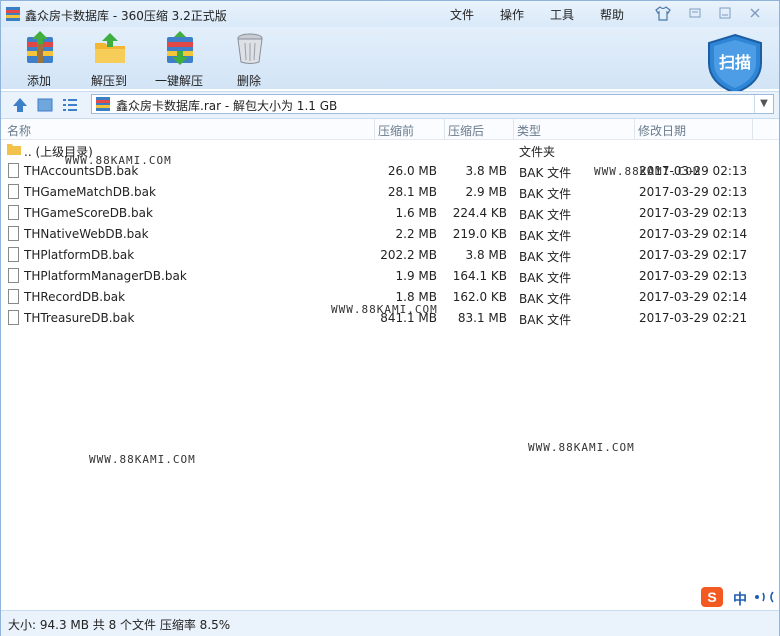  Describe the element at coordinates (126, 16) in the screenshot. I see `window-title: 鑫众房卡数据库 - 360压缩 3.2正式版` at that location.